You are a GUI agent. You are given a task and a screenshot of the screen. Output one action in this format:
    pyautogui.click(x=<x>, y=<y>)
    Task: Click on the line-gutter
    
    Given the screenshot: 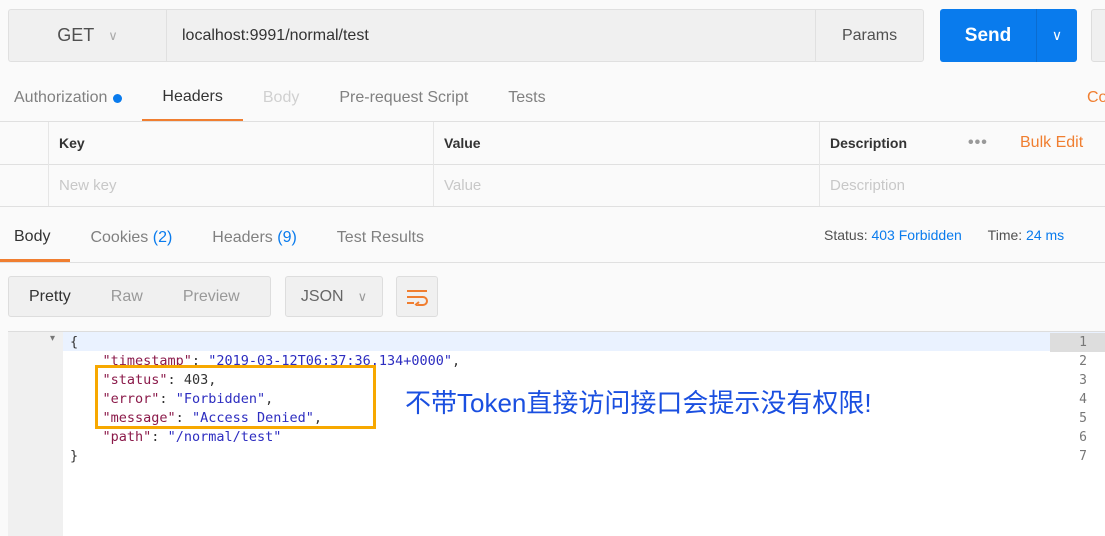 What is the action you would take?
    pyautogui.click(x=35, y=434)
    